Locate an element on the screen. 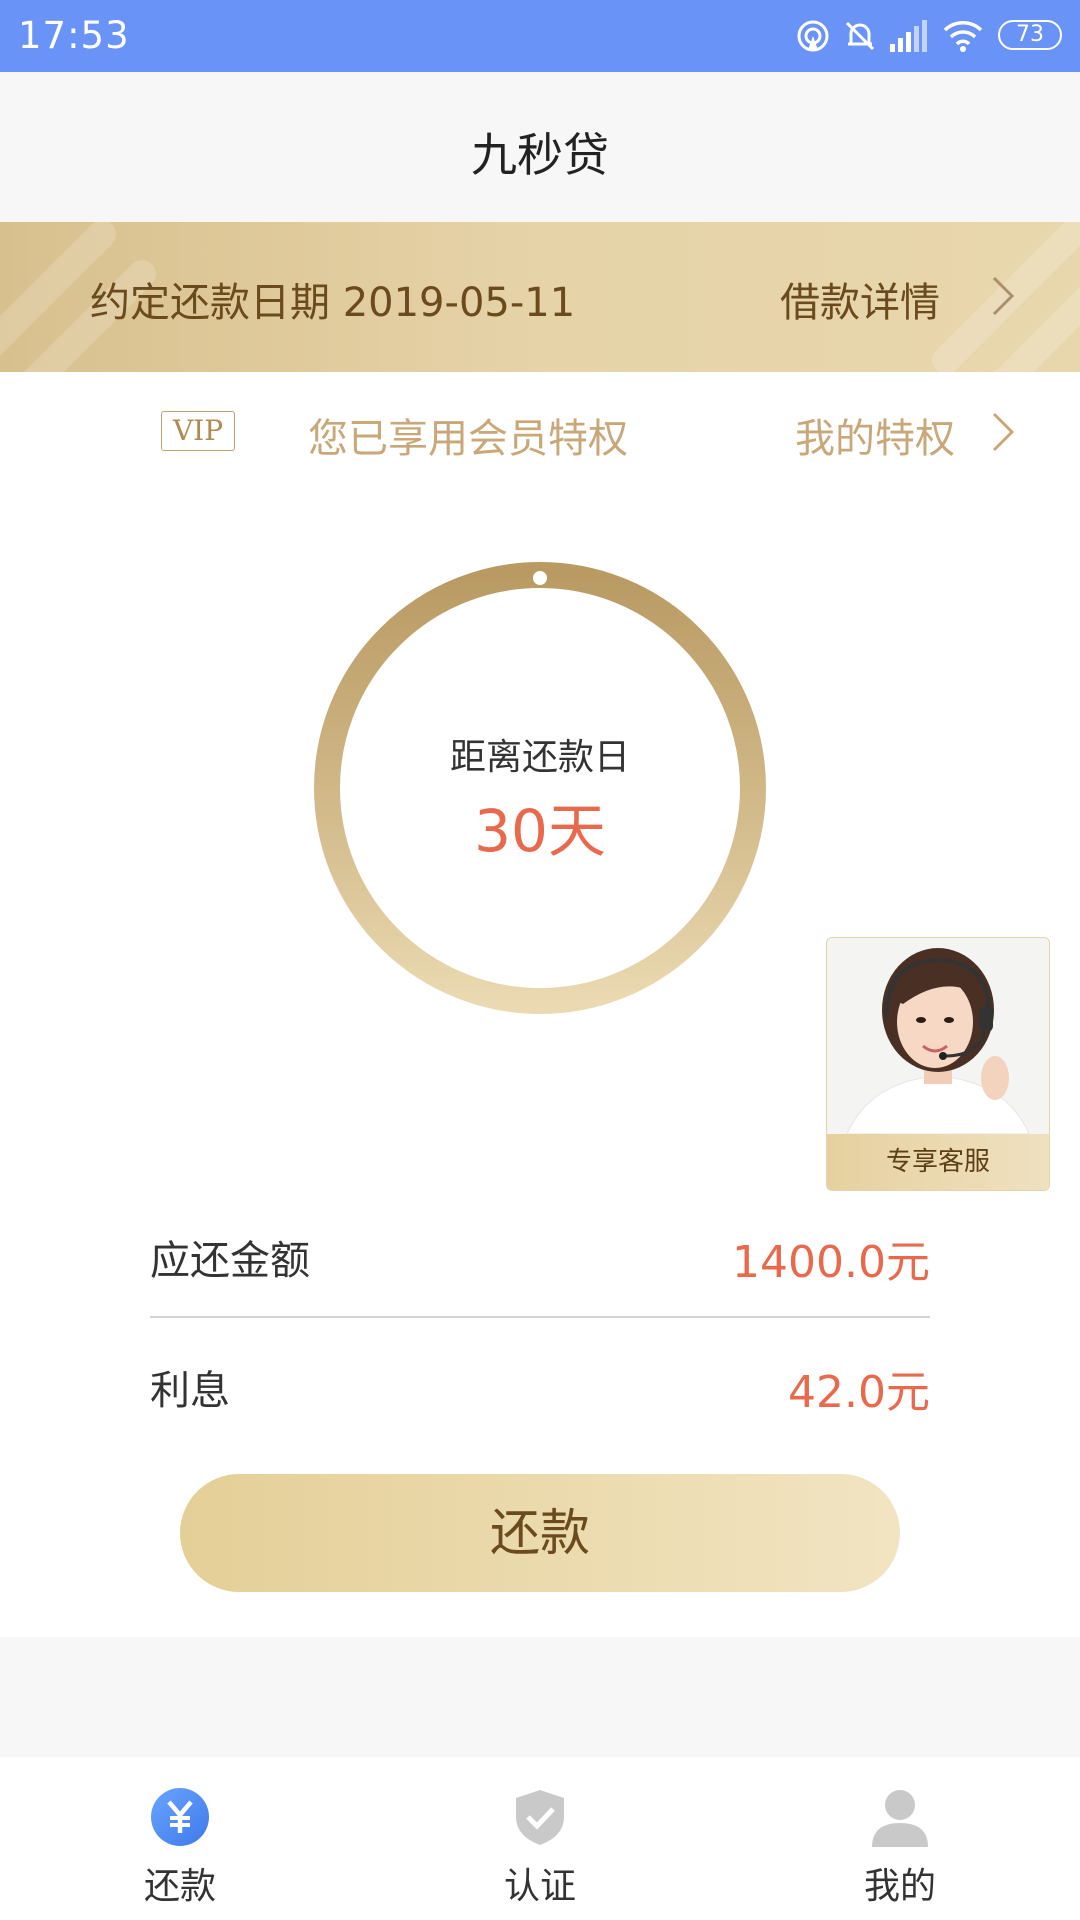  app-header: 九秒贷 is located at coordinates (540, 147).